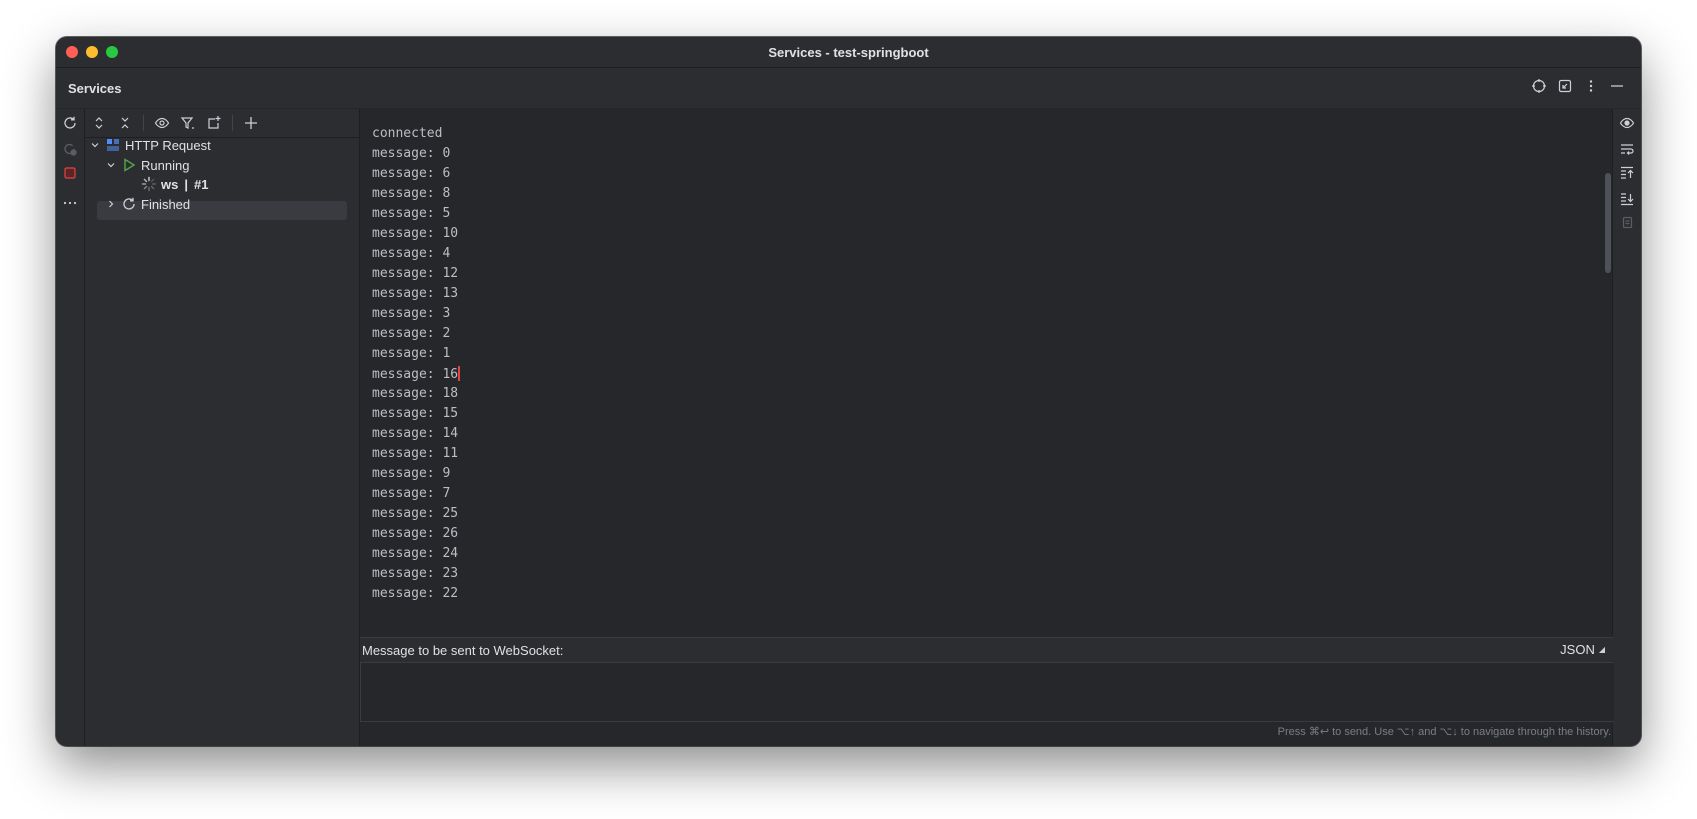 The height and width of the screenshot is (819, 1697). Describe the element at coordinates (72, 52) in the screenshot. I see `close-window-button` at that location.